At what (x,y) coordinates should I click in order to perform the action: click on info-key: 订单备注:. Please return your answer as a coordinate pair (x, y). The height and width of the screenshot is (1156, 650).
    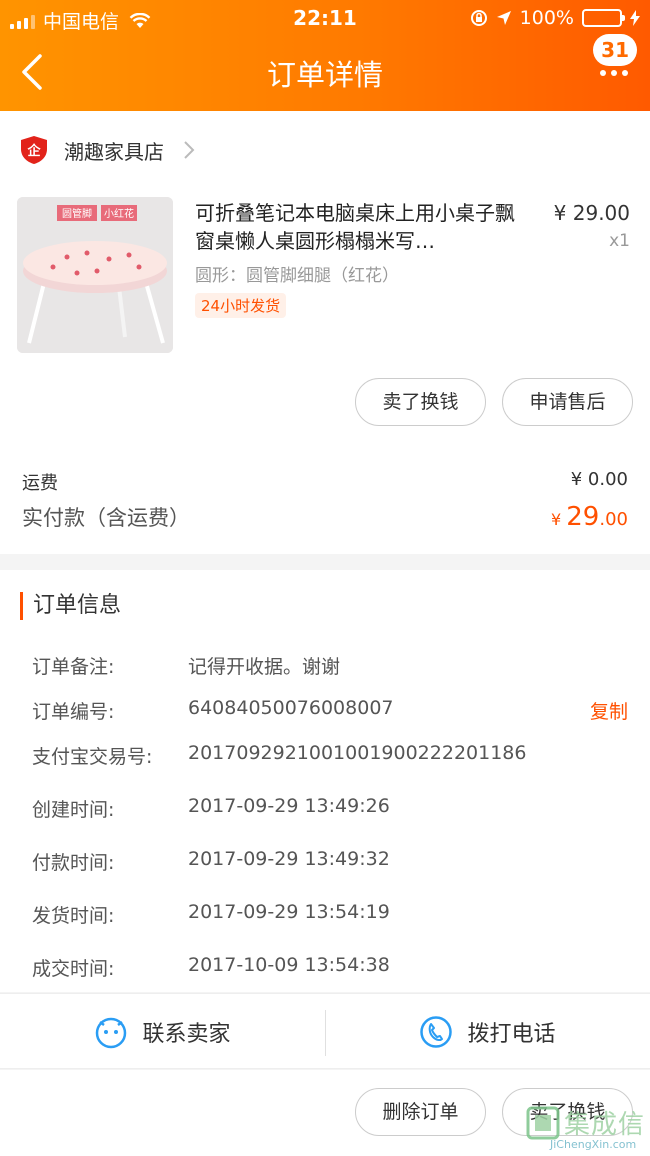
    Looking at the image, I should click on (73, 667).